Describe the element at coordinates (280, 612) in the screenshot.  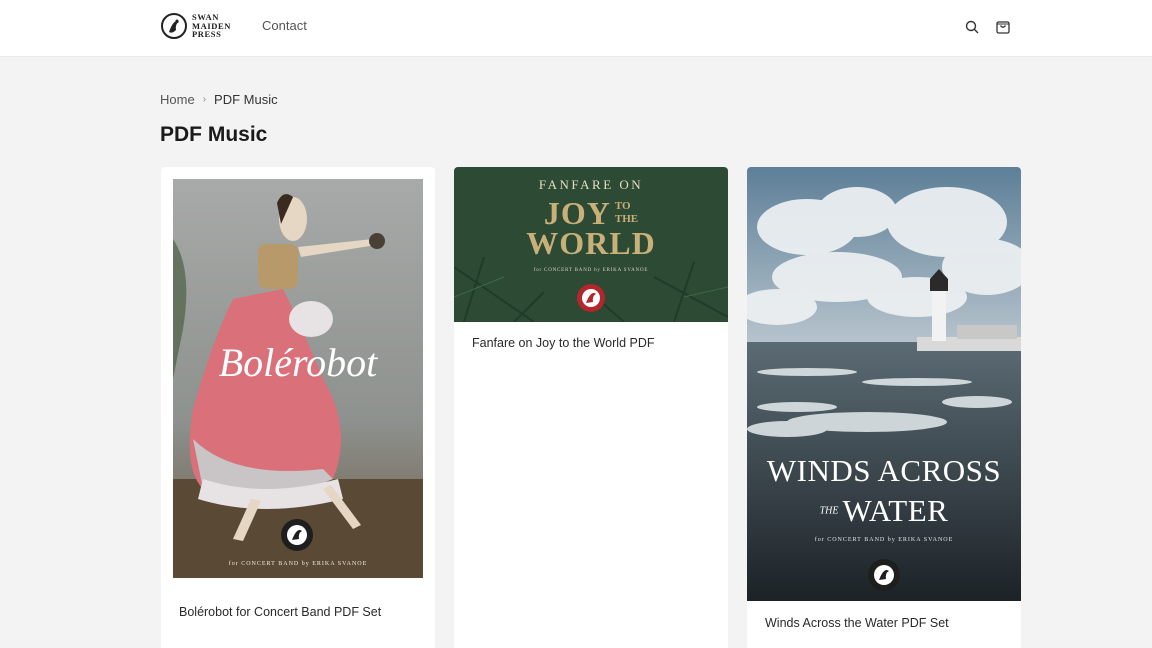
I see `product-title: Bolérobot for Concert Band PDF Set` at that location.